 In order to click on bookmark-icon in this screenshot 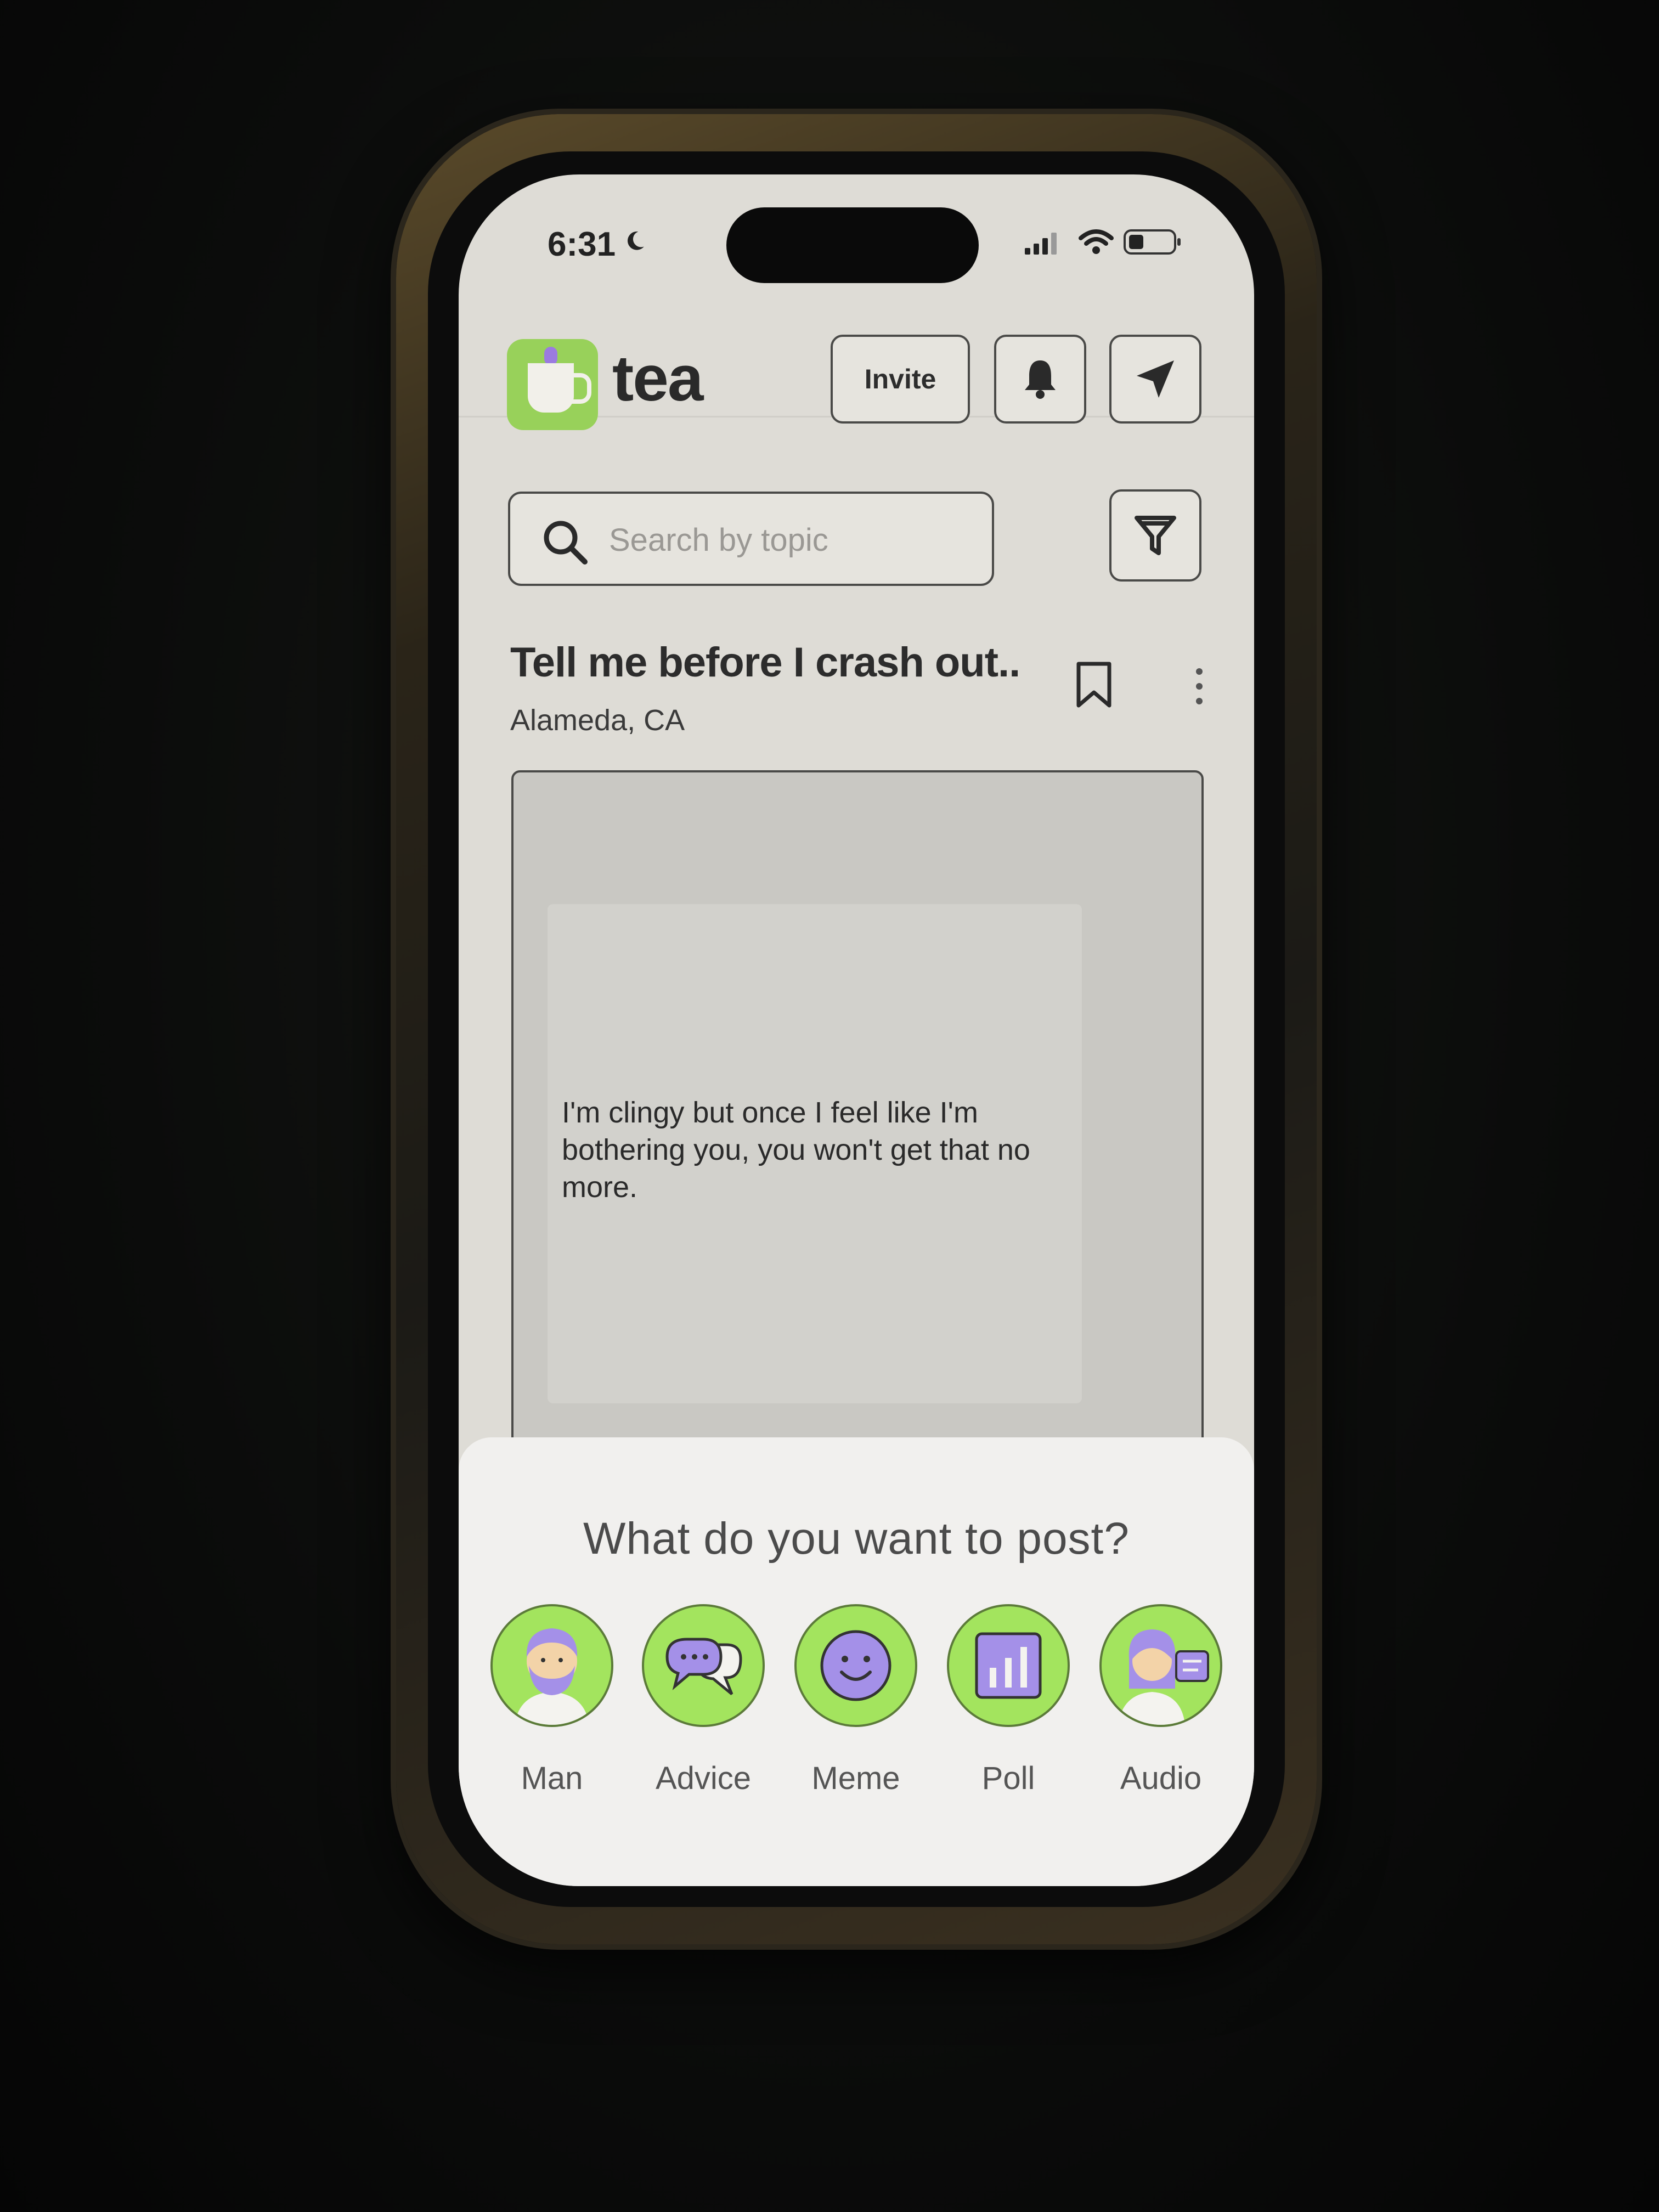, I will do `click(1094, 685)`.